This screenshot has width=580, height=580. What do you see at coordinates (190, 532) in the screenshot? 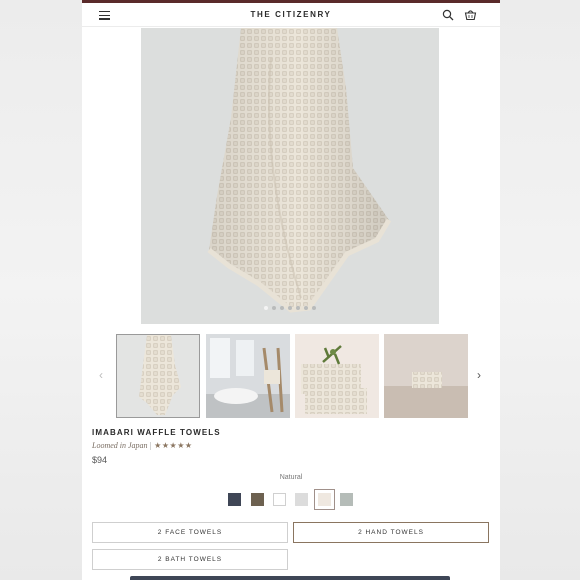
I see `size-option-face-towels: 2 FACE TOWELS` at bounding box center [190, 532].